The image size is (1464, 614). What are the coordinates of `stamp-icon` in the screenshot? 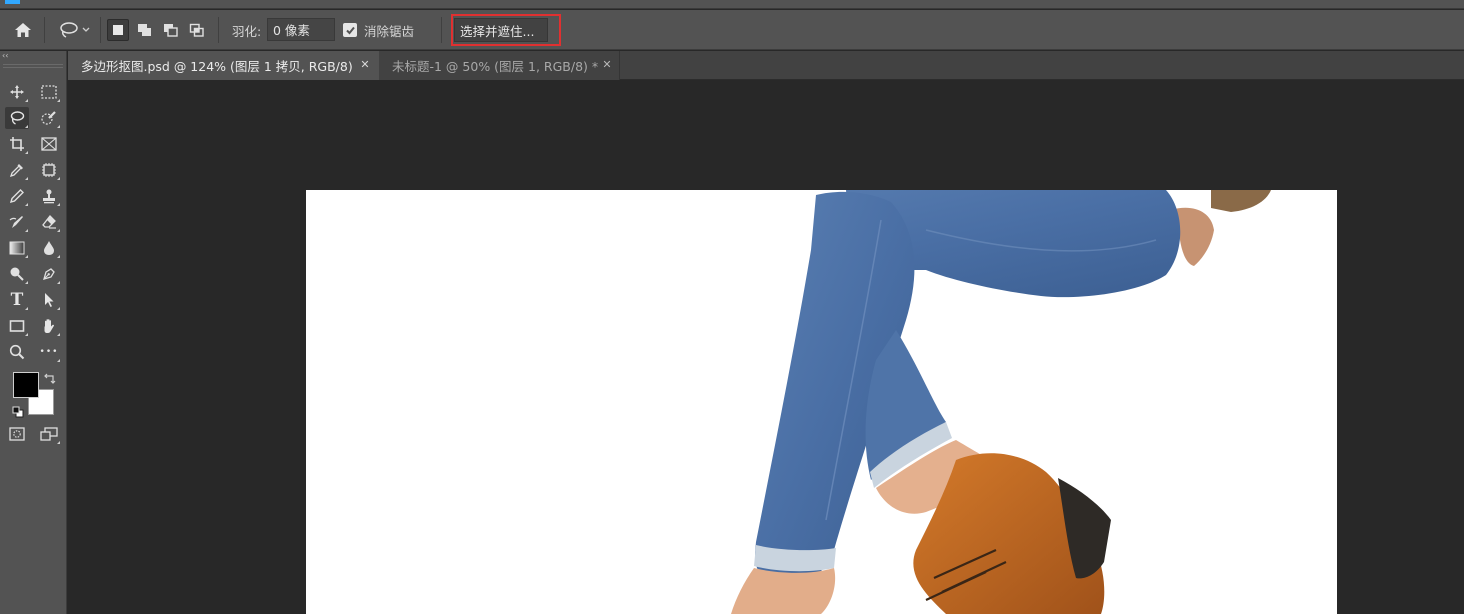 It's located at (49, 196).